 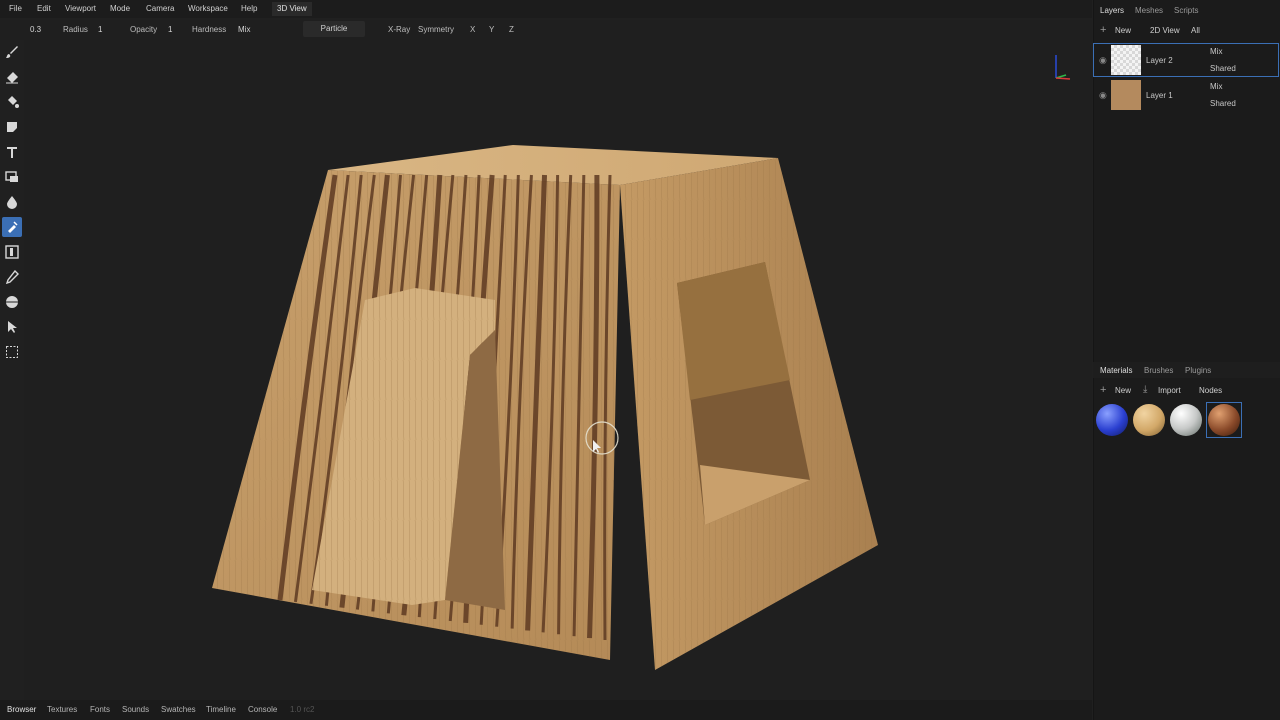 What do you see at coordinates (15, 8) in the screenshot?
I see `menu-file: File` at bounding box center [15, 8].